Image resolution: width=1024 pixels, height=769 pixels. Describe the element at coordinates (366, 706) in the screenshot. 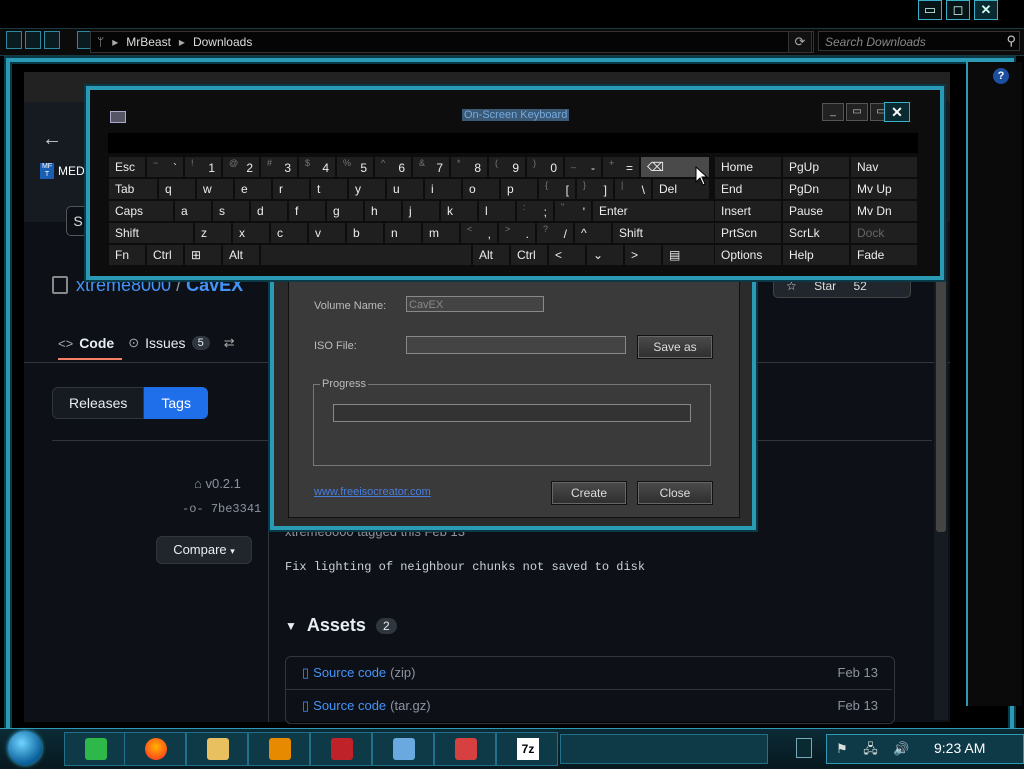

I see `asset-item: ▯ Source code (tar.gz)` at that location.